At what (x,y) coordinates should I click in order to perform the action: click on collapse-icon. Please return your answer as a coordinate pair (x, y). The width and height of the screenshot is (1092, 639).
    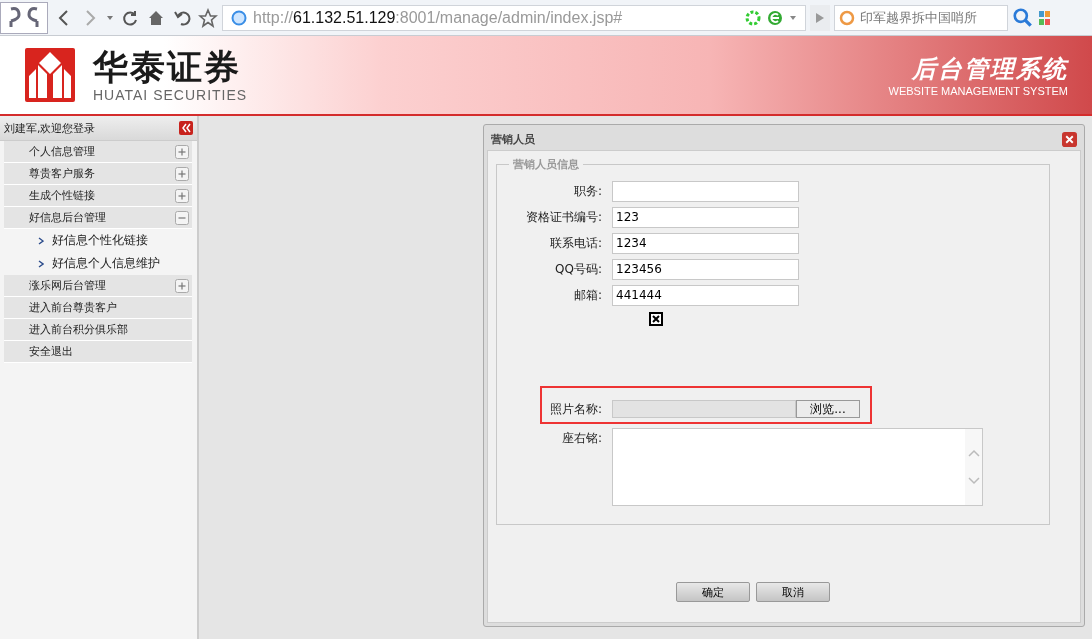
    Looking at the image, I should click on (186, 128).